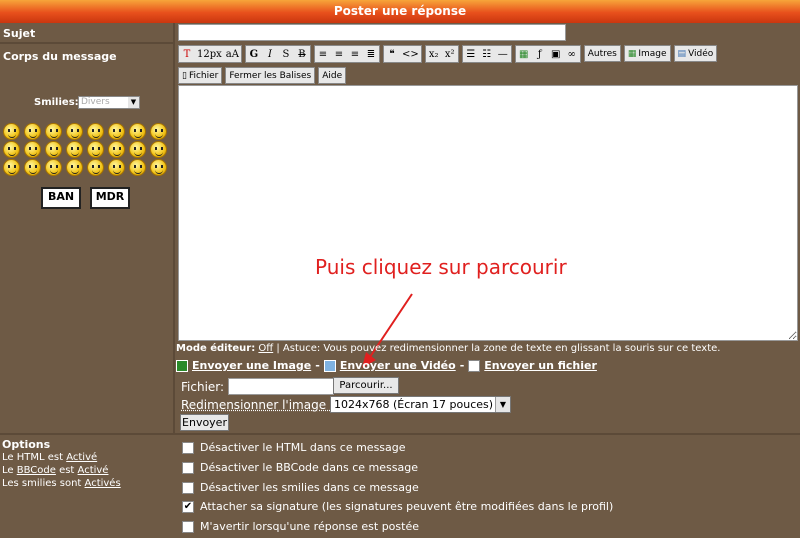  Describe the element at coordinates (323, 54) in the screenshot. I see `align-left-icon: ≡` at that location.